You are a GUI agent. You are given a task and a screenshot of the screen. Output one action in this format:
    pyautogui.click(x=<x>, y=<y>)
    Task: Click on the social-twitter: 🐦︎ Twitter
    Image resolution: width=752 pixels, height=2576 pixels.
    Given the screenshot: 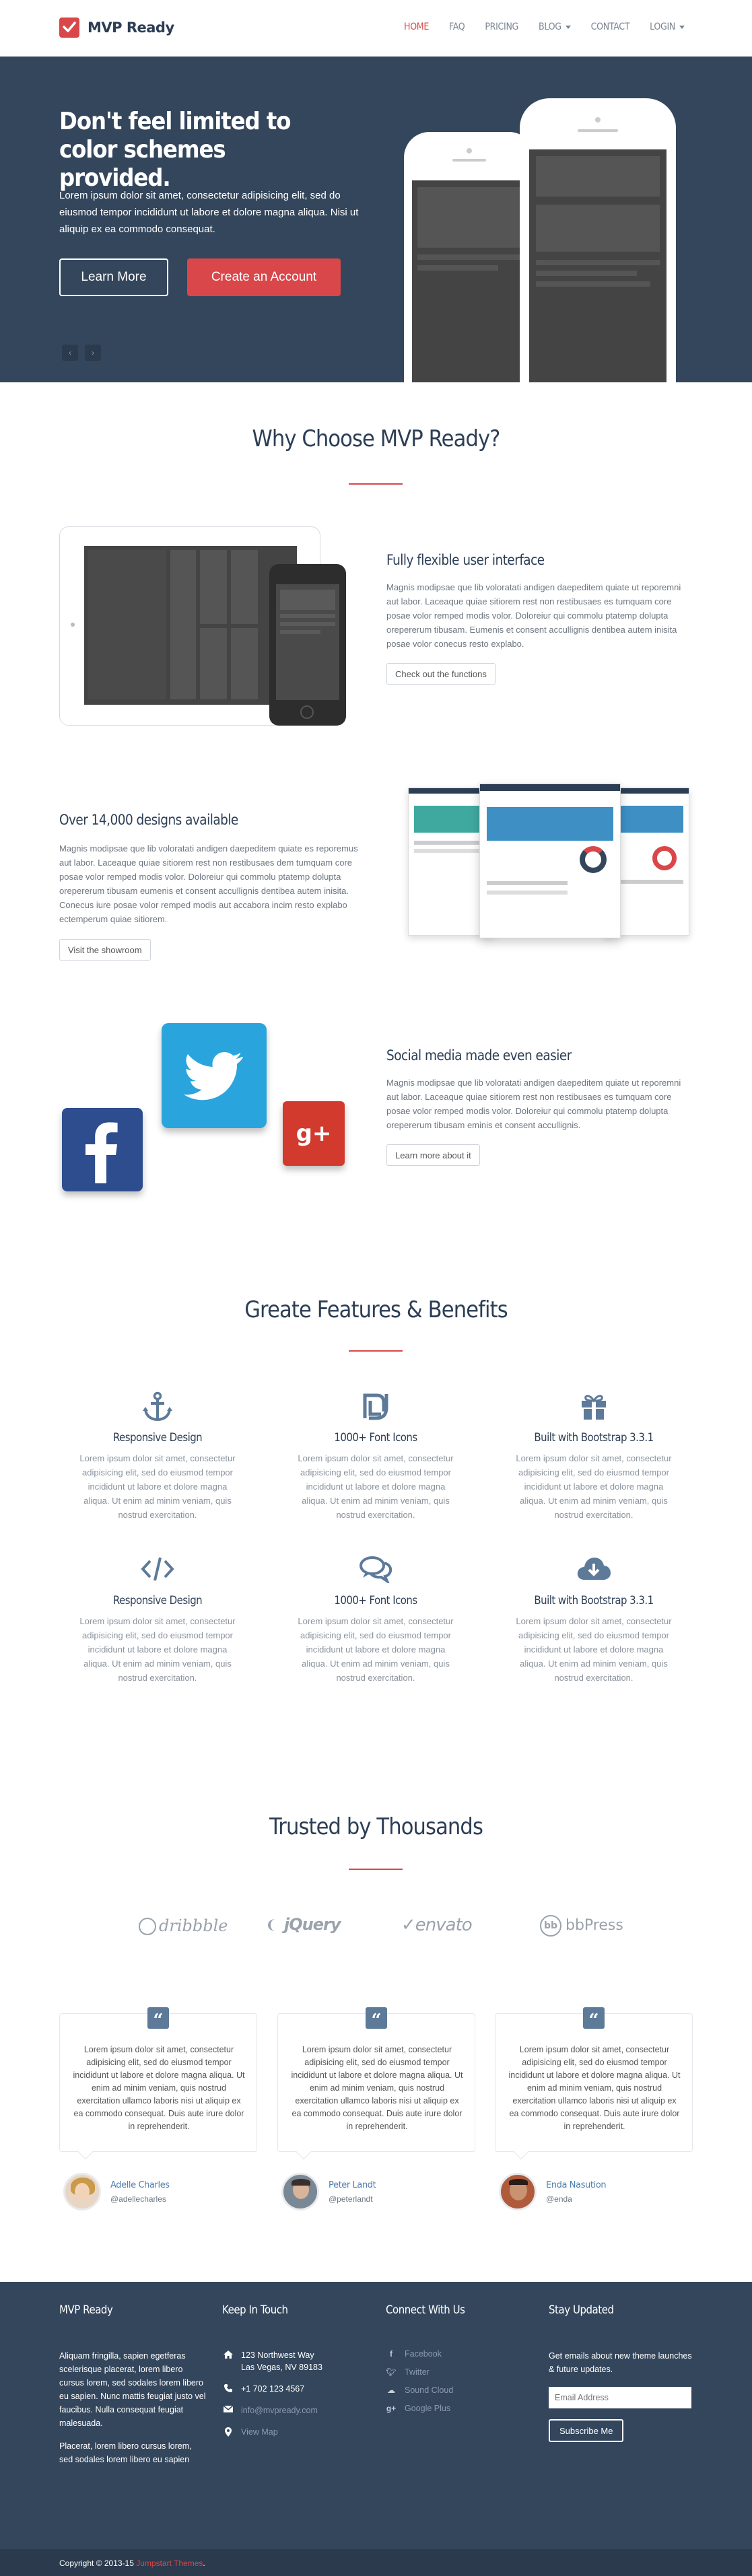 What is the action you would take?
    pyautogui.click(x=453, y=2372)
    